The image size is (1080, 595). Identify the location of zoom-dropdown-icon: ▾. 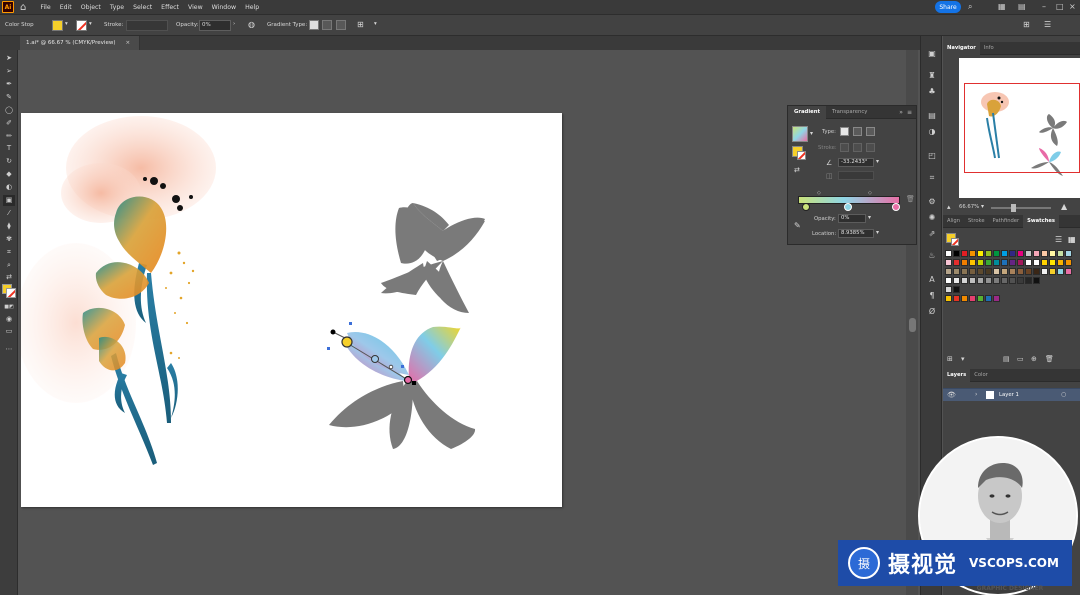
(982, 206).